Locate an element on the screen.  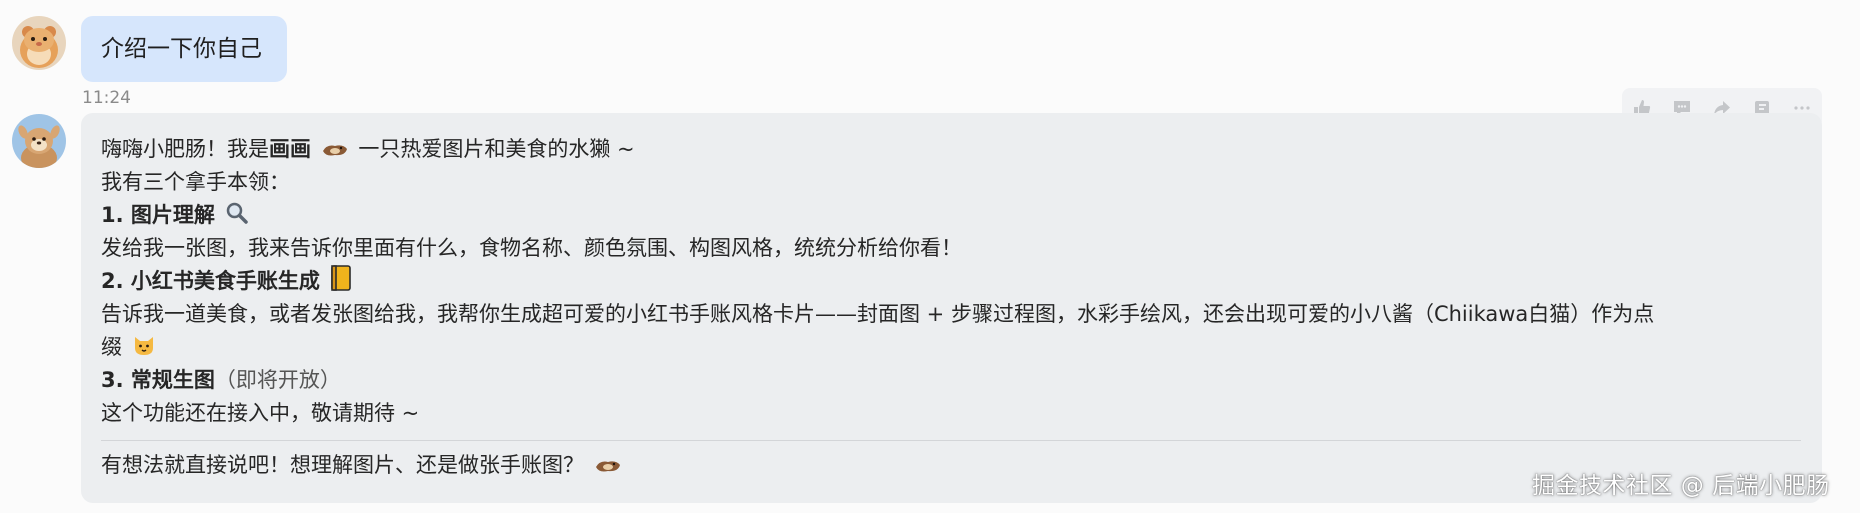
bot-avatar is located at coordinates (39, 141).